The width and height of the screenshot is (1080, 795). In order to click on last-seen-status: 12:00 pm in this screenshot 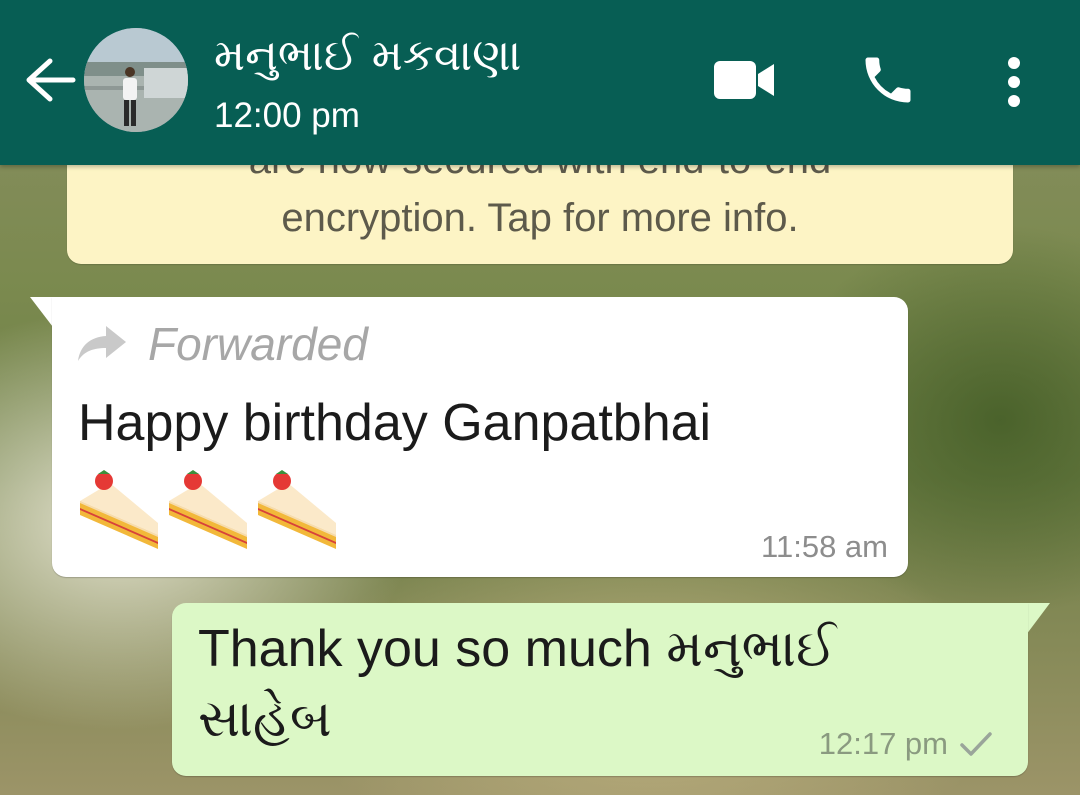, I will do `click(287, 115)`.